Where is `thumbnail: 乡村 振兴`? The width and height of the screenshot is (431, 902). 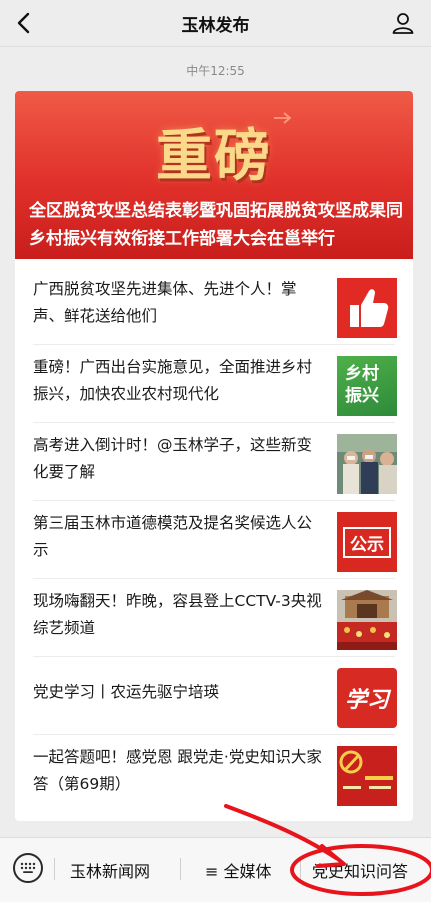
thumbnail: 乡村 振兴 is located at coordinates (367, 386).